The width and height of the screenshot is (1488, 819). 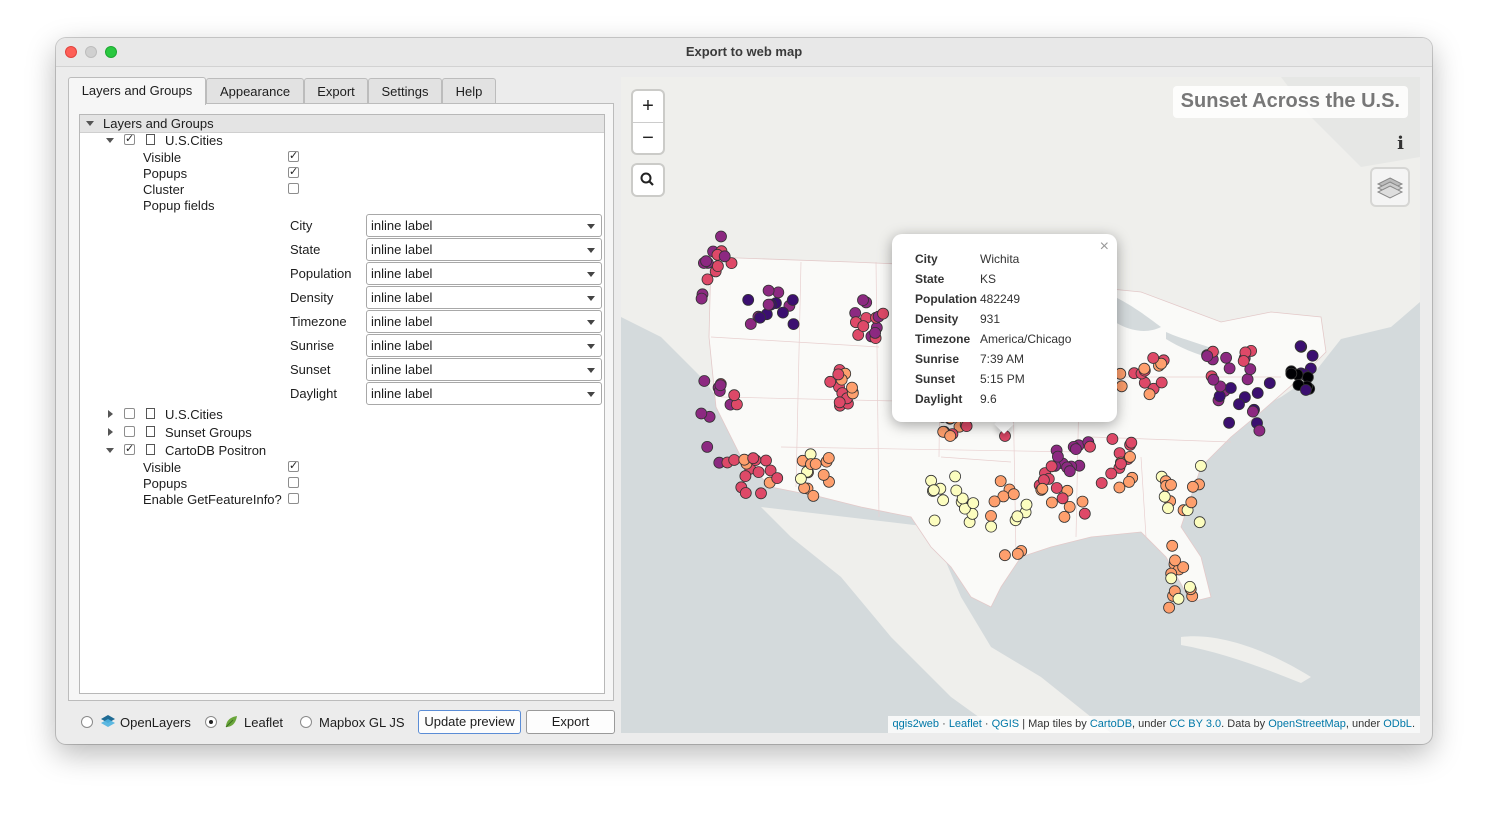 What do you see at coordinates (91, 52) in the screenshot?
I see `minimize-window-button` at bounding box center [91, 52].